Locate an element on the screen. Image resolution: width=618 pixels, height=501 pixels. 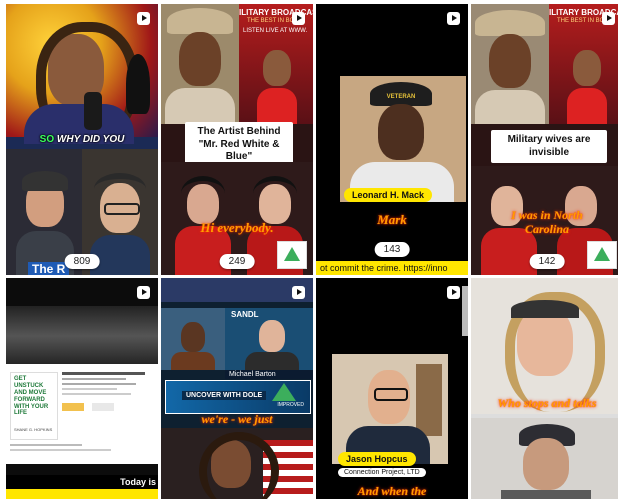
silhouette-graphic is located at coordinates (138, 84).